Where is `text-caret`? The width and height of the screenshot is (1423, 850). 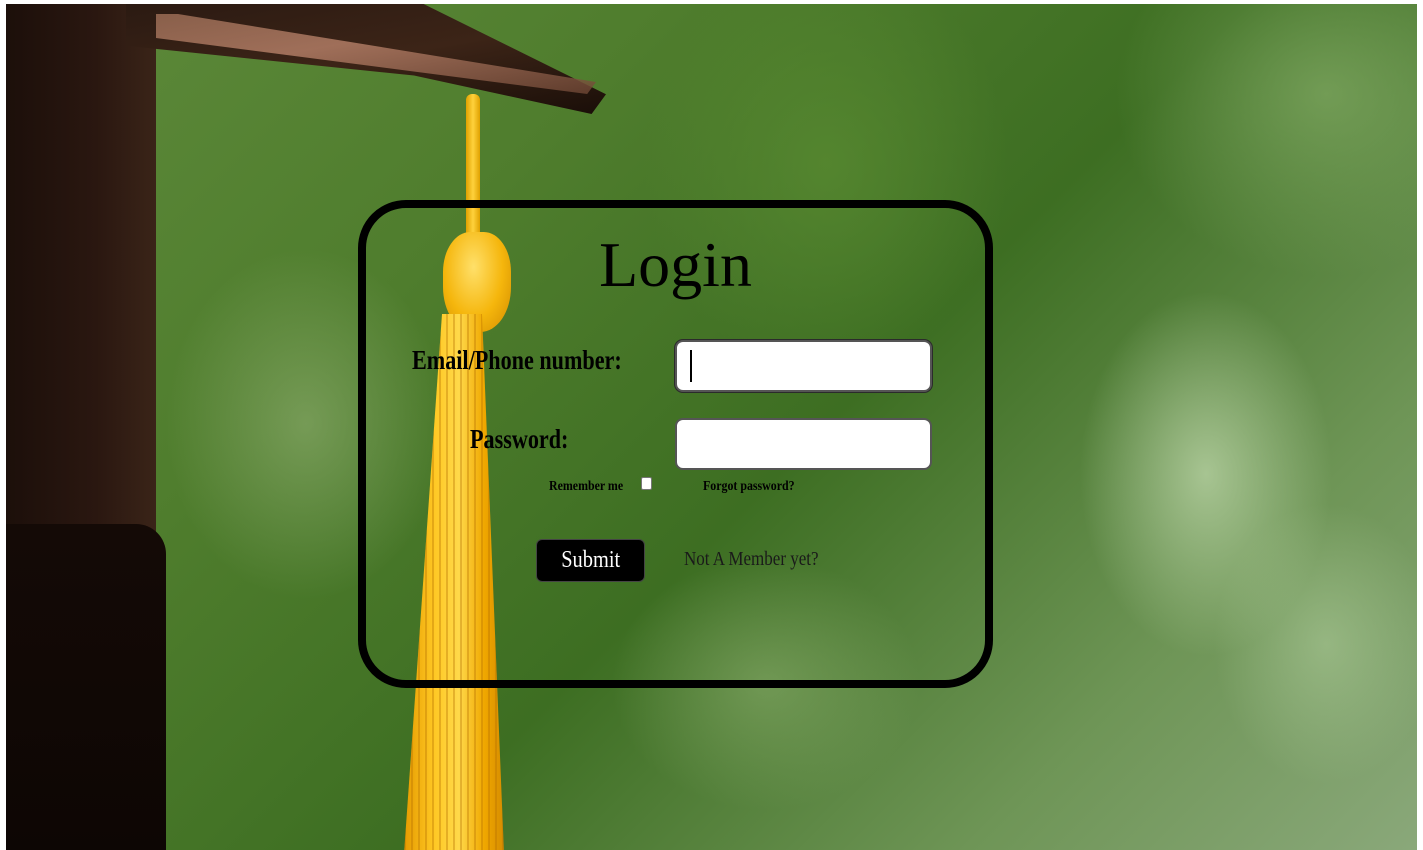 text-caret is located at coordinates (691, 366).